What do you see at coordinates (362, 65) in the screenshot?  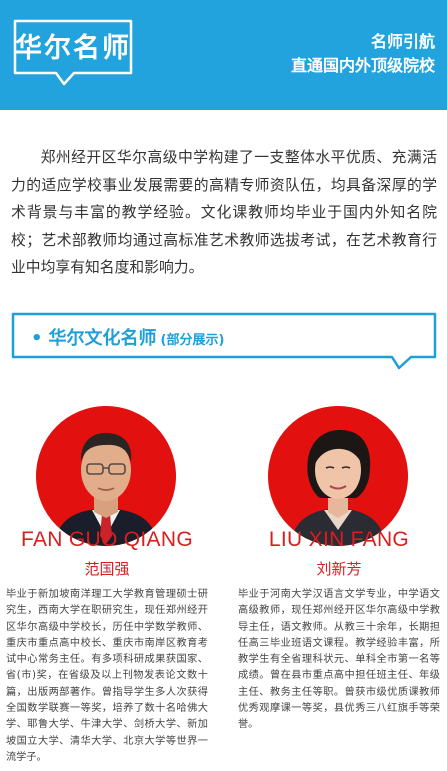 I see `tagline-line-2: 直通国内外顶级院校` at bounding box center [362, 65].